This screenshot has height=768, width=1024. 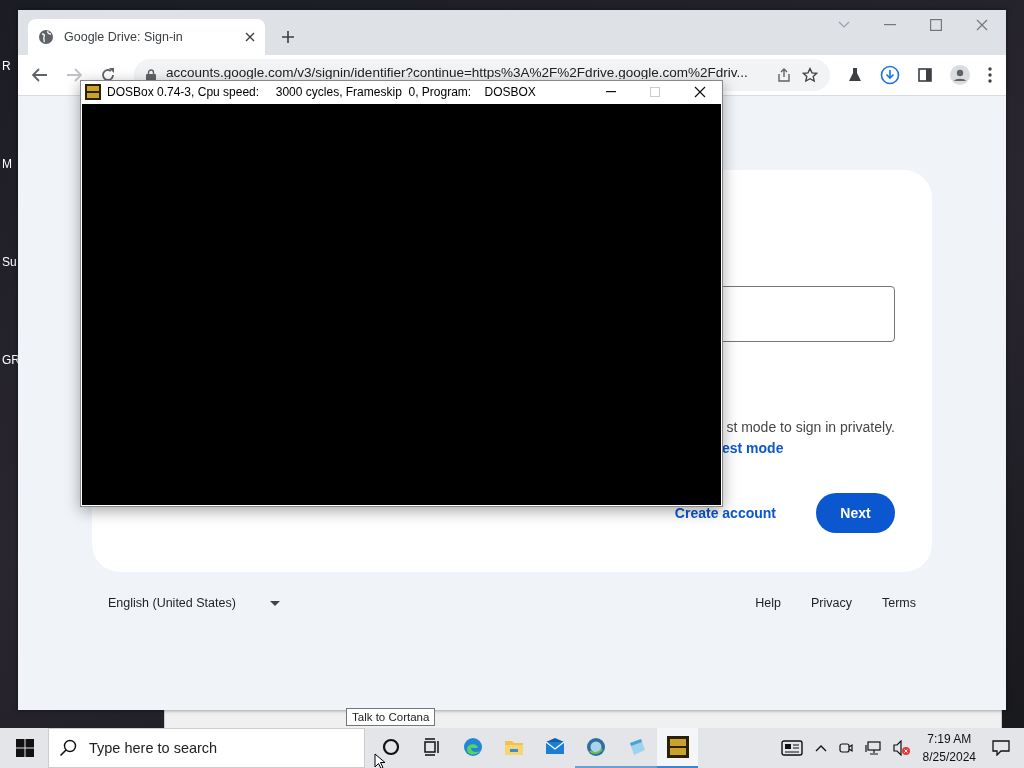 I want to click on guest-mode-link: est mode, so click(x=753, y=448).